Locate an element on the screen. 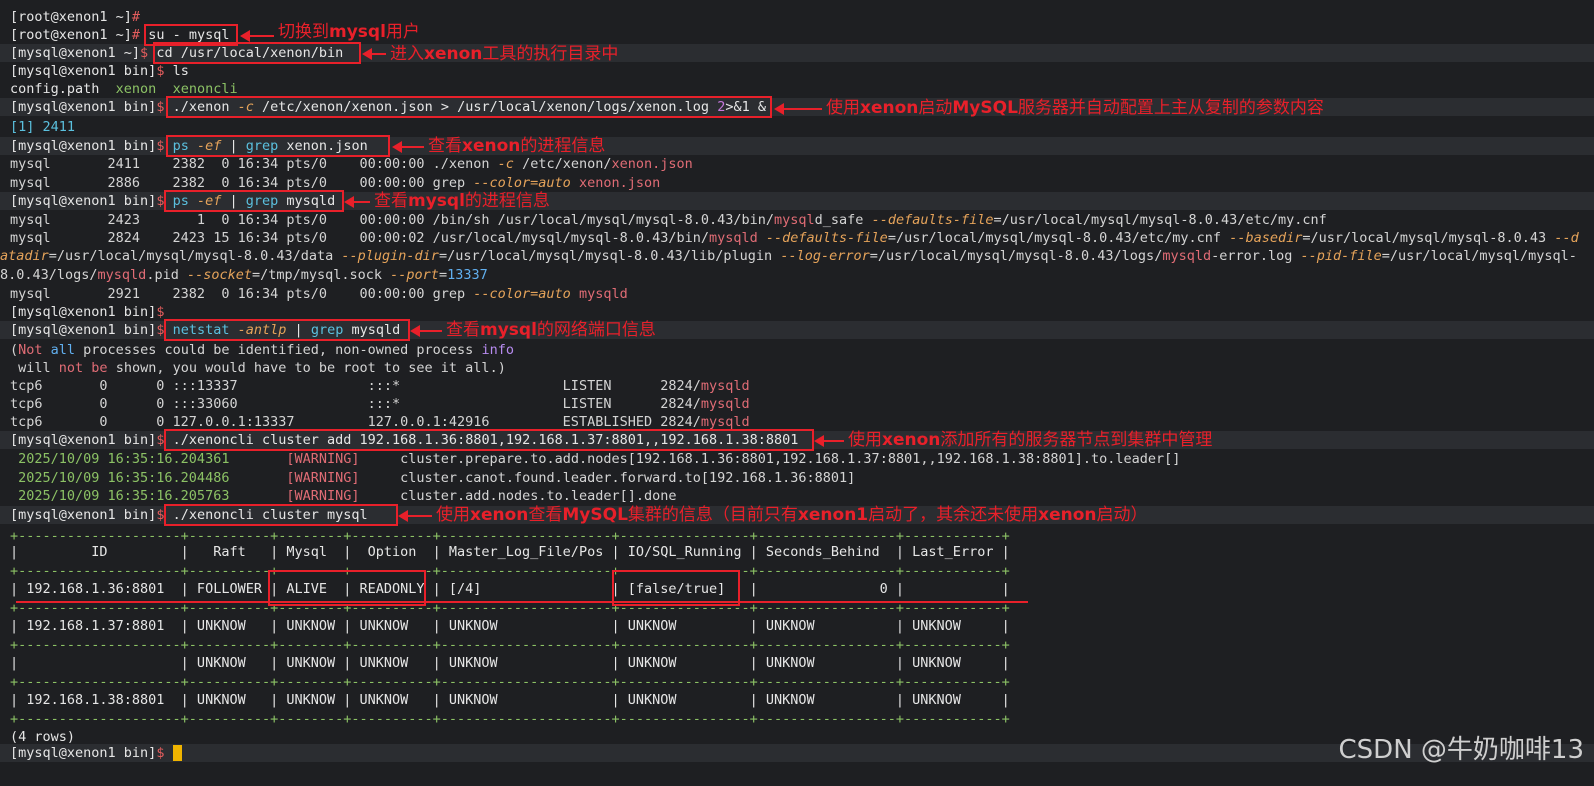 The image size is (1594, 786). command-flag: -c is located at coordinates (505, 164).